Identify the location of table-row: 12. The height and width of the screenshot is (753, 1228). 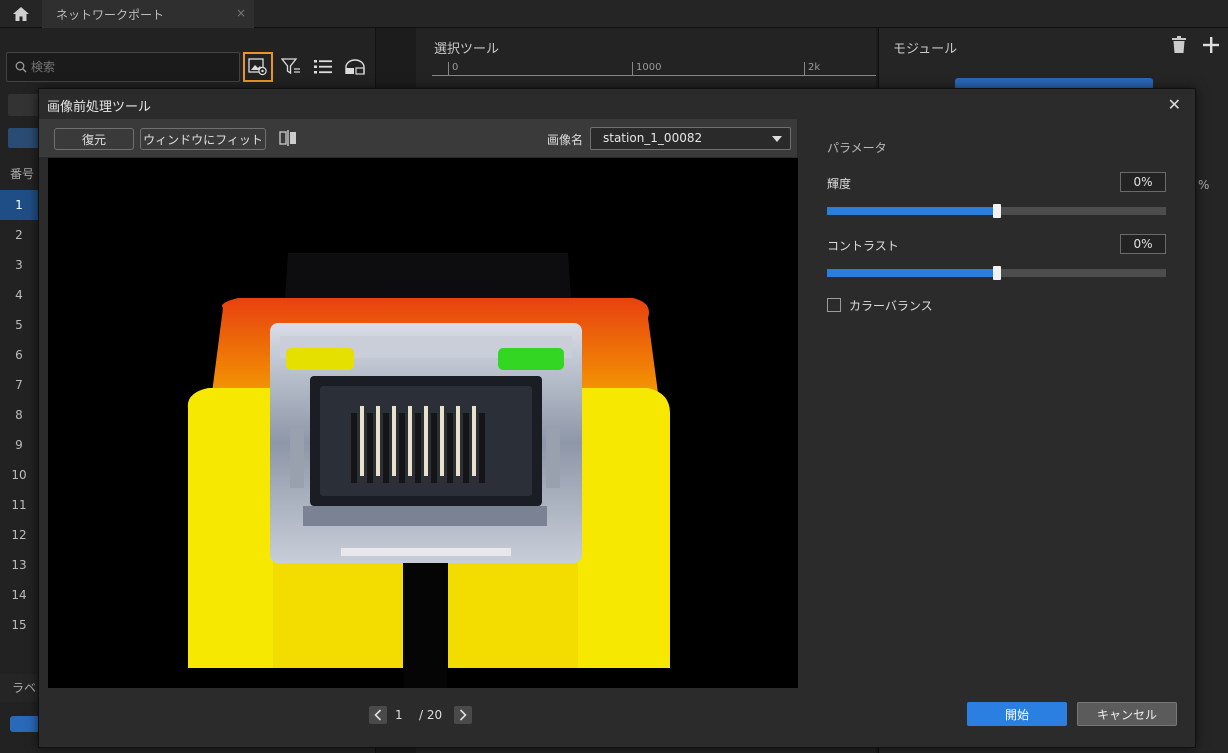
(19, 535).